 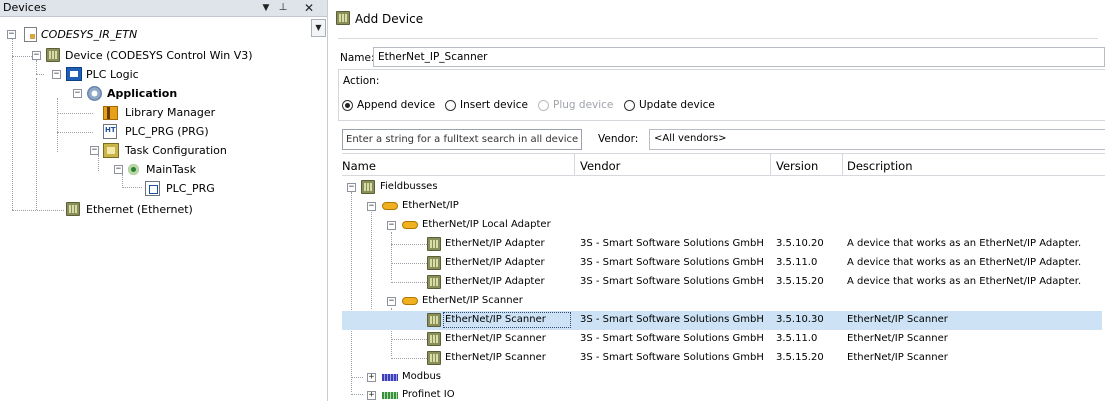 What do you see at coordinates (797, 166) in the screenshot?
I see `column-header-version: Version` at bounding box center [797, 166].